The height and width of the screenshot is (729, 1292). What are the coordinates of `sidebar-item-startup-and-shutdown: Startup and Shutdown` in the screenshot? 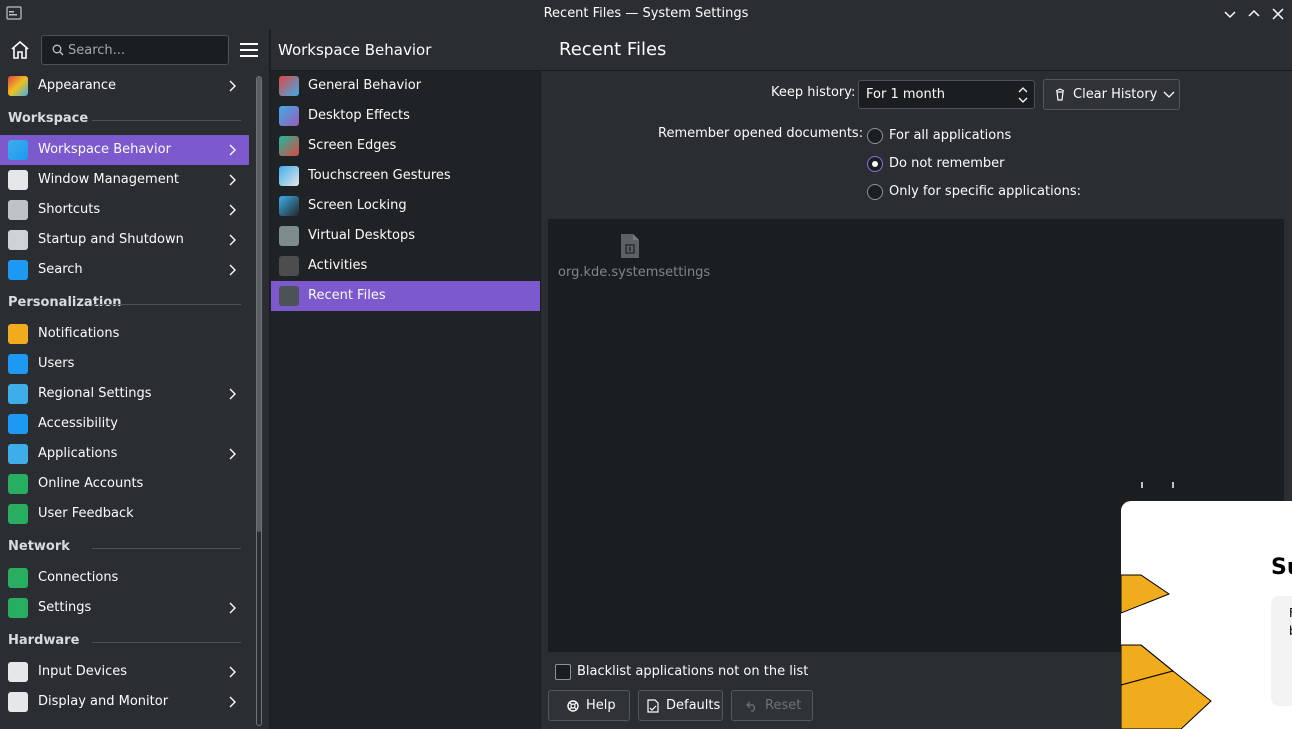 It's located at (124, 240).